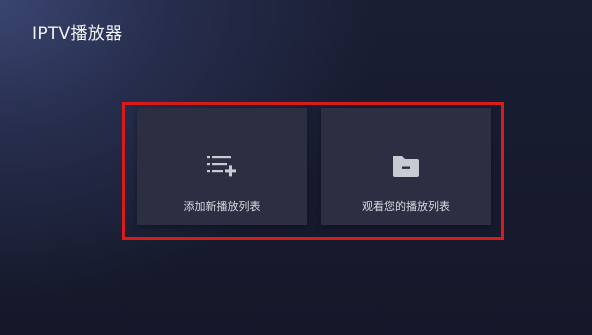 This screenshot has width=592, height=335. What do you see at coordinates (222, 206) in the screenshot?
I see `add-playlist-label: 添加新播放列表` at bounding box center [222, 206].